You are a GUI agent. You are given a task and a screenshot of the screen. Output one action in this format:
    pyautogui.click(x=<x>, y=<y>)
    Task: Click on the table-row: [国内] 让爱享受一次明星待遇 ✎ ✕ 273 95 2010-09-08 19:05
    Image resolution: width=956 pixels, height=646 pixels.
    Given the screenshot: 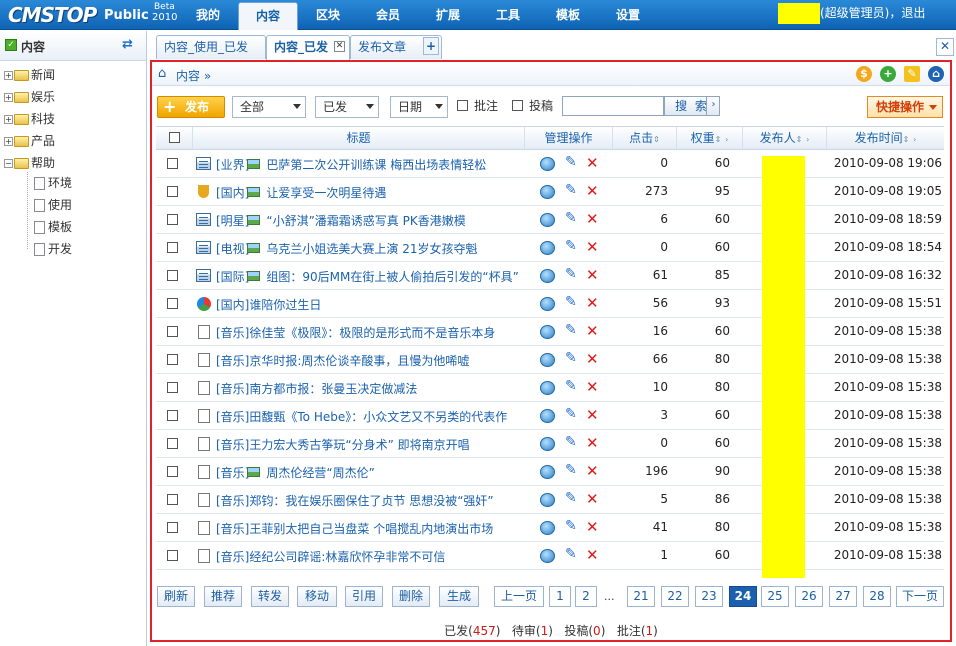 What is the action you would take?
    pyautogui.click(x=550, y=192)
    